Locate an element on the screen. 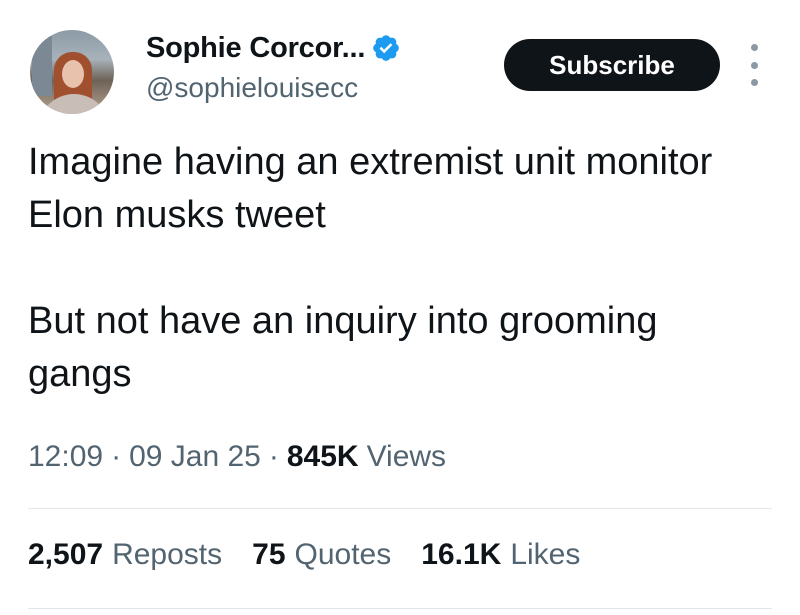 The height and width of the screenshot is (615, 800). avatar-shoulders is located at coordinates (74, 104).